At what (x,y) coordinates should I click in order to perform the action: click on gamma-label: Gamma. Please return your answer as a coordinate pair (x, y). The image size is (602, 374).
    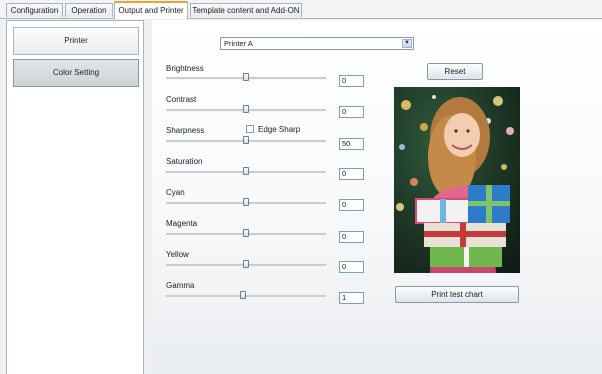
    Looking at the image, I should click on (180, 285).